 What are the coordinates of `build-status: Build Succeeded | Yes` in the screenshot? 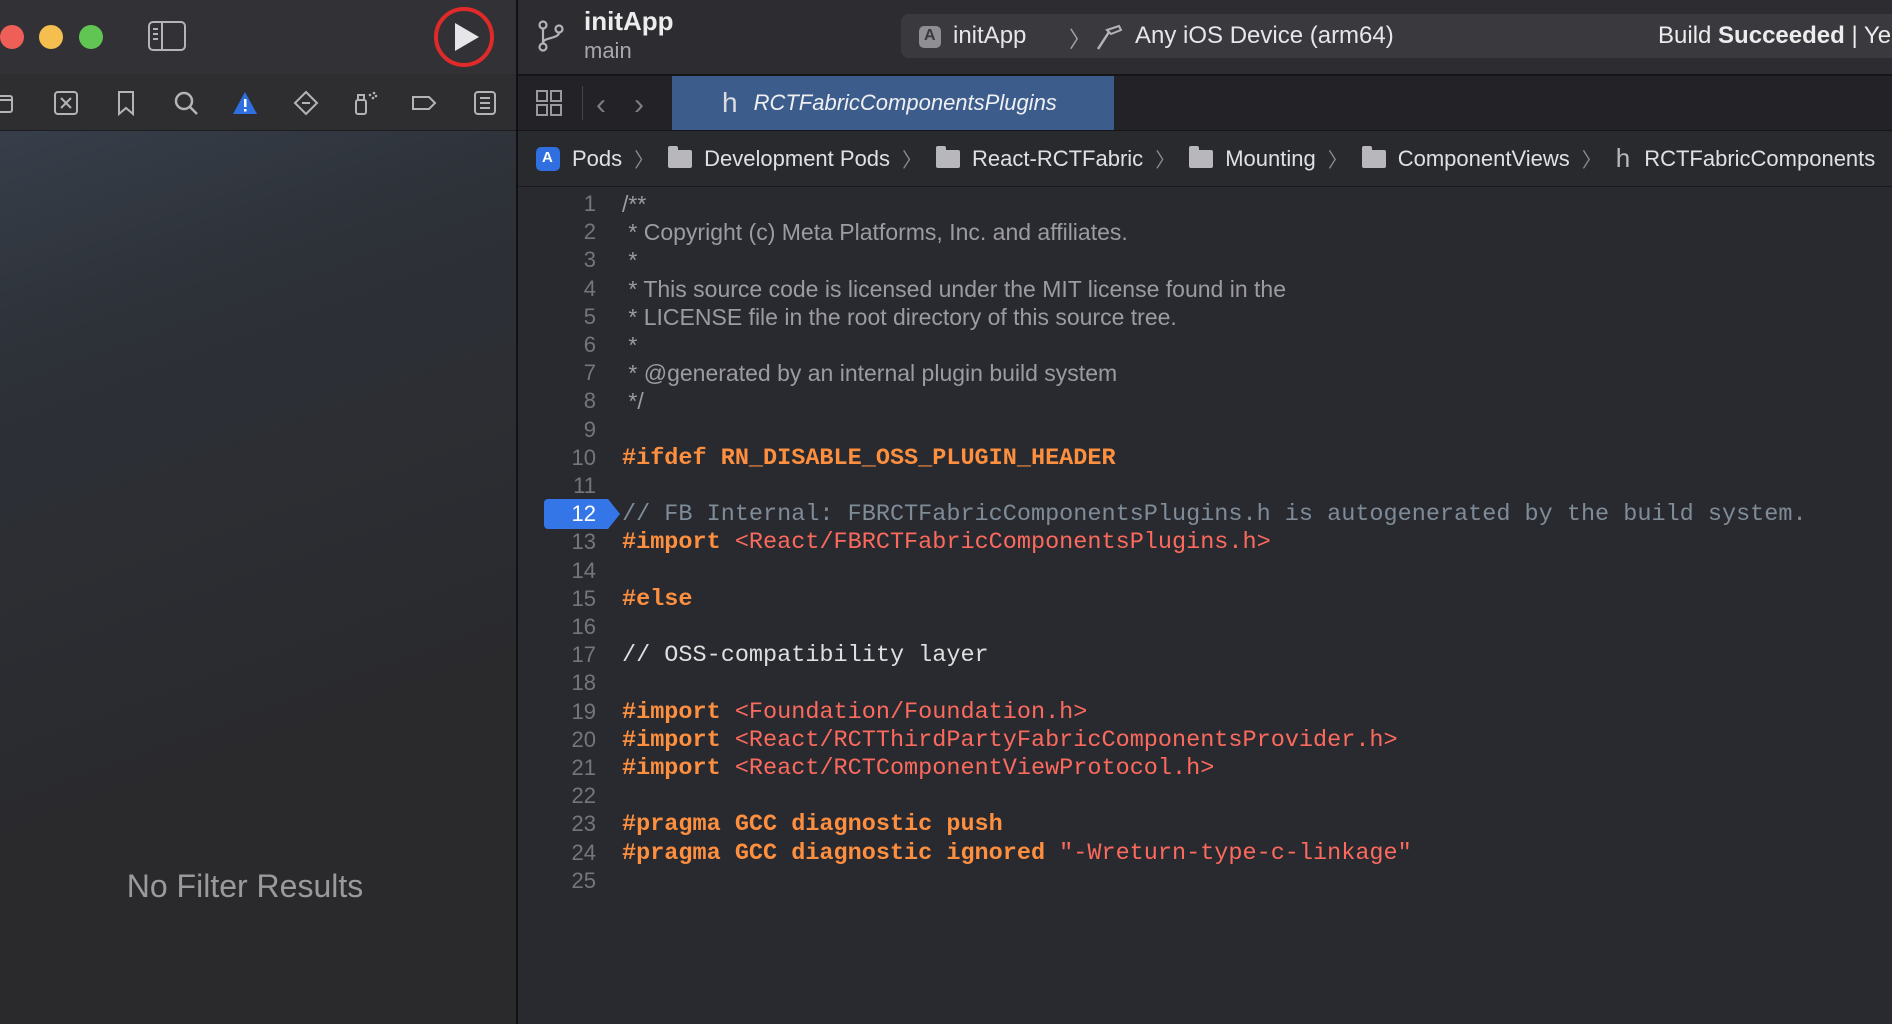 It's located at (1775, 36).